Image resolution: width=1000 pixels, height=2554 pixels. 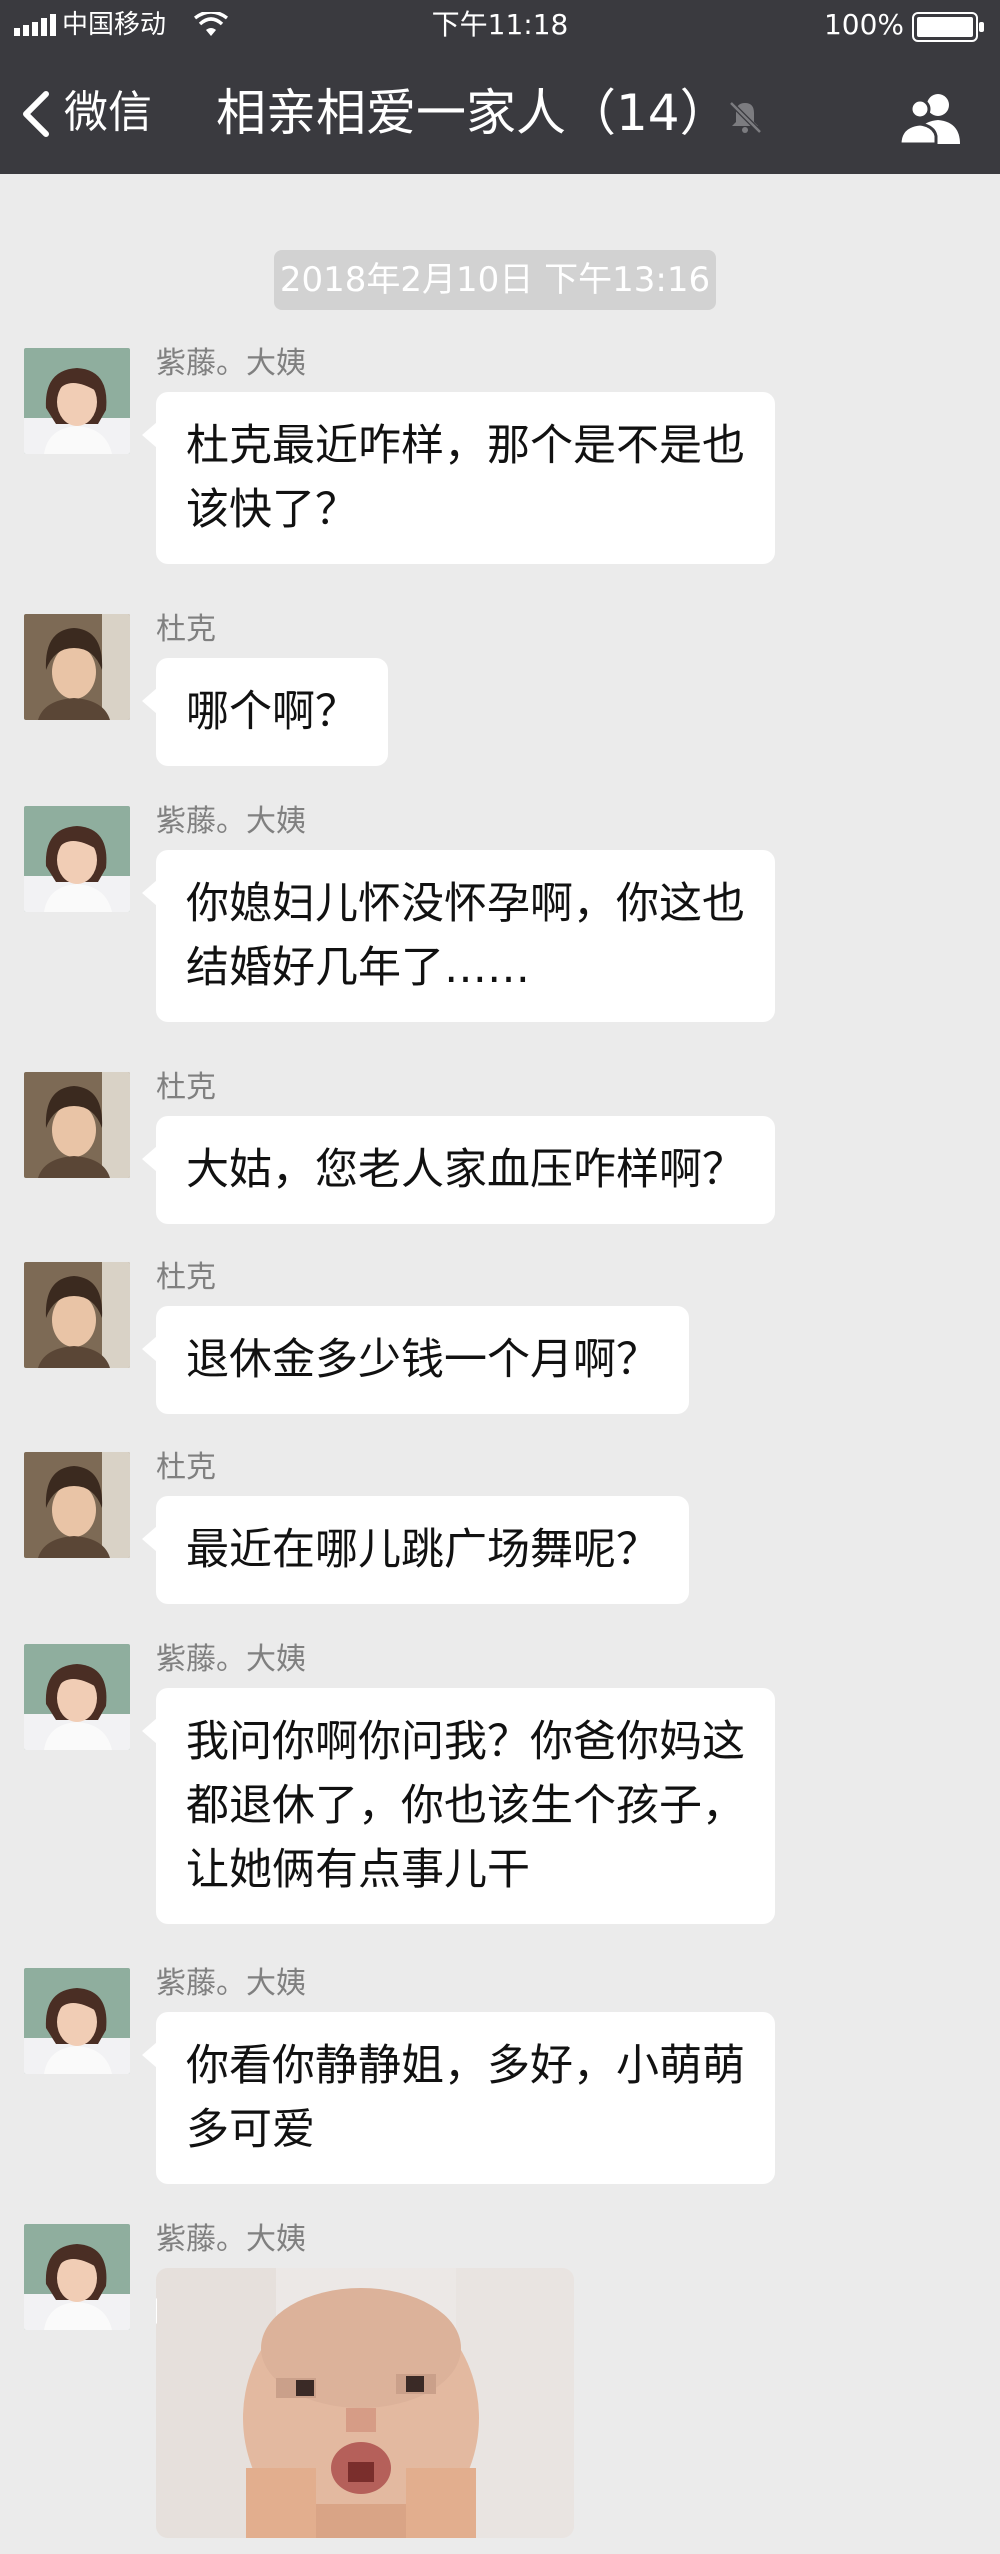 I want to click on group-members-icon, so click(x=931, y=118).